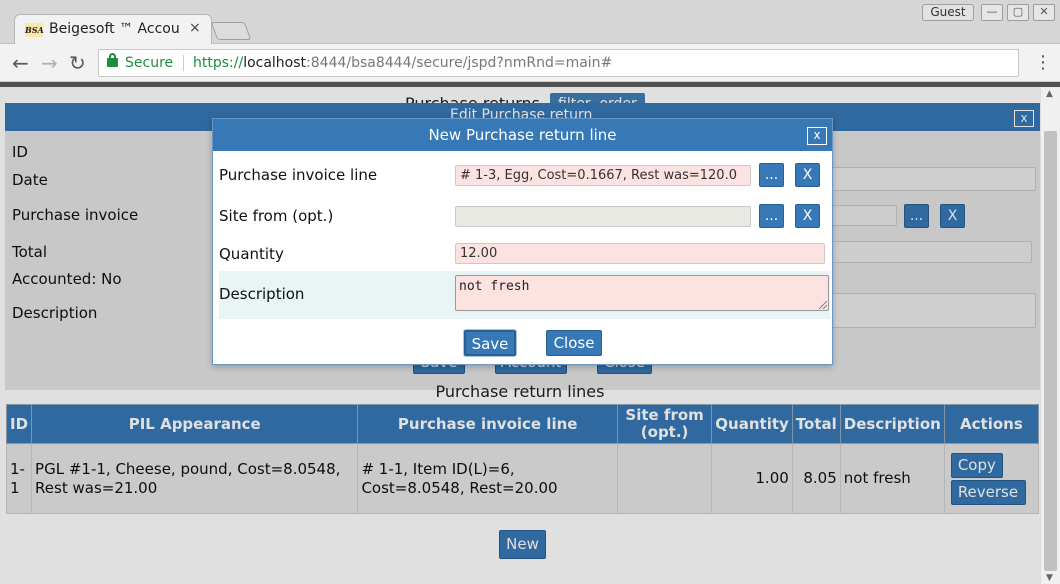  What do you see at coordinates (262, 294) in the screenshot?
I see `modal-description-label: Description` at bounding box center [262, 294].